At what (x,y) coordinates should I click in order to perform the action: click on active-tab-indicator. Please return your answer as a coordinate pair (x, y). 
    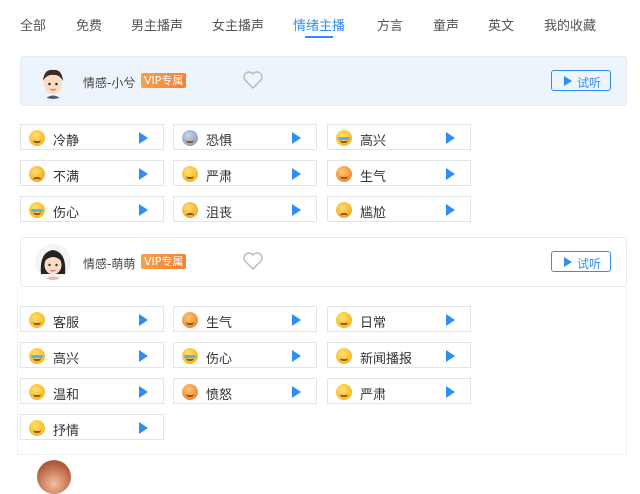
    Looking at the image, I should click on (319, 37).